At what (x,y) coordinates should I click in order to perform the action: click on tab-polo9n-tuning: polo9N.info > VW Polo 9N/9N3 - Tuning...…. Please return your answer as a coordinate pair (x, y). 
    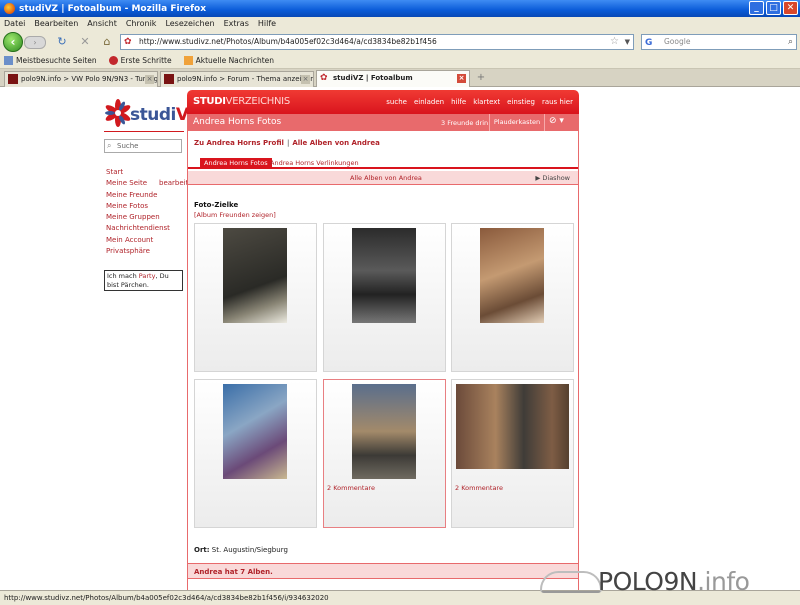
    Looking at the image, I should click on (81, 79).